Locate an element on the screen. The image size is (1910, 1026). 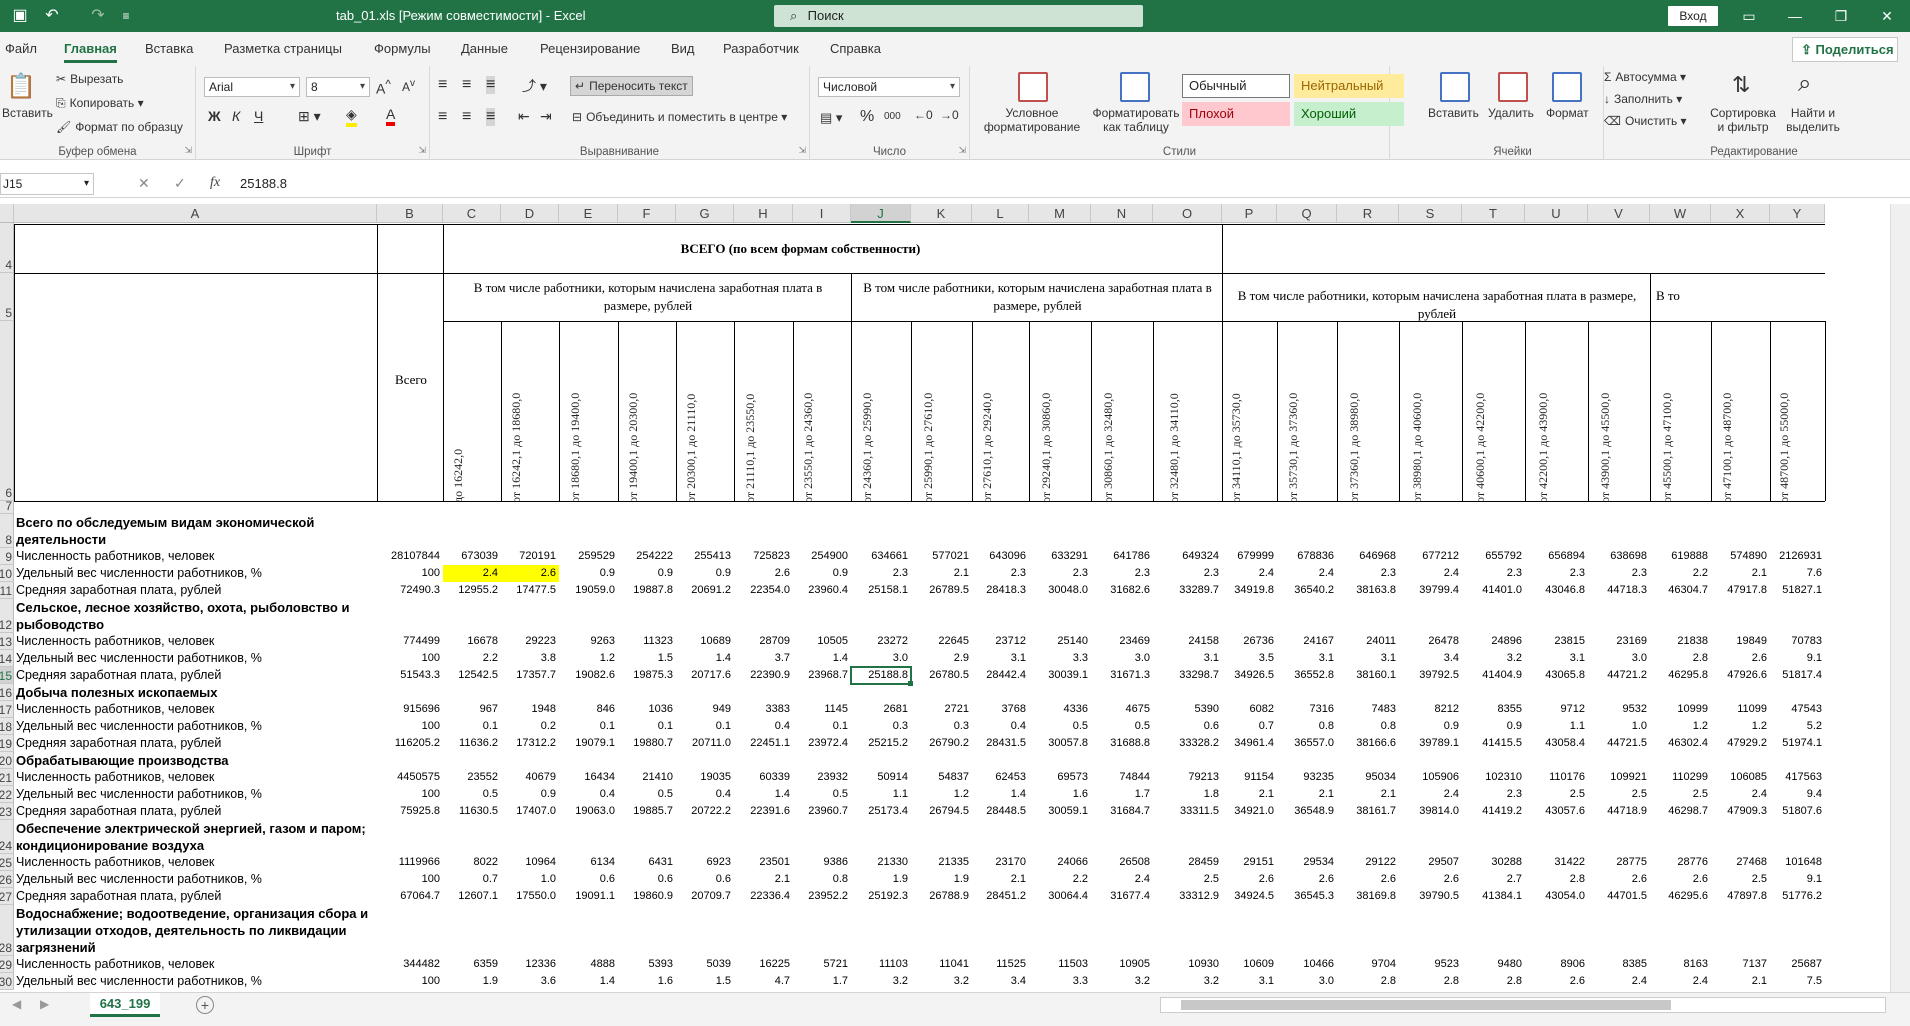
data-cell: 36552.8 is located at coordinates (1307, 675).